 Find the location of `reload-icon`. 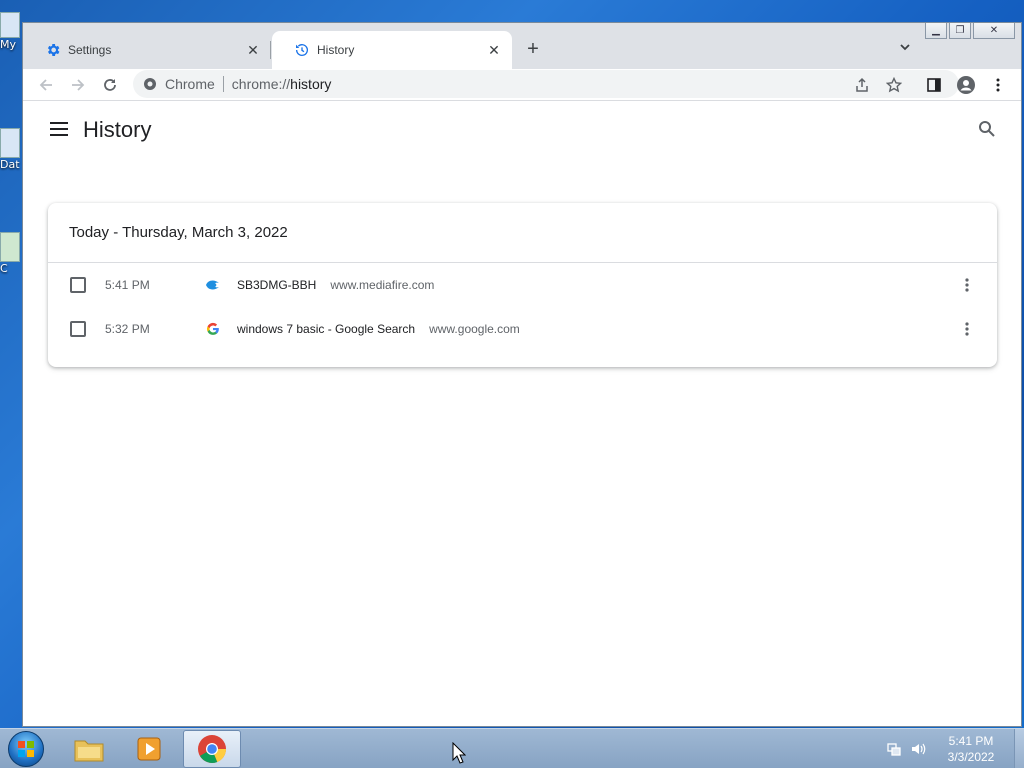

reload-icon is located at coordinates (110, 85).